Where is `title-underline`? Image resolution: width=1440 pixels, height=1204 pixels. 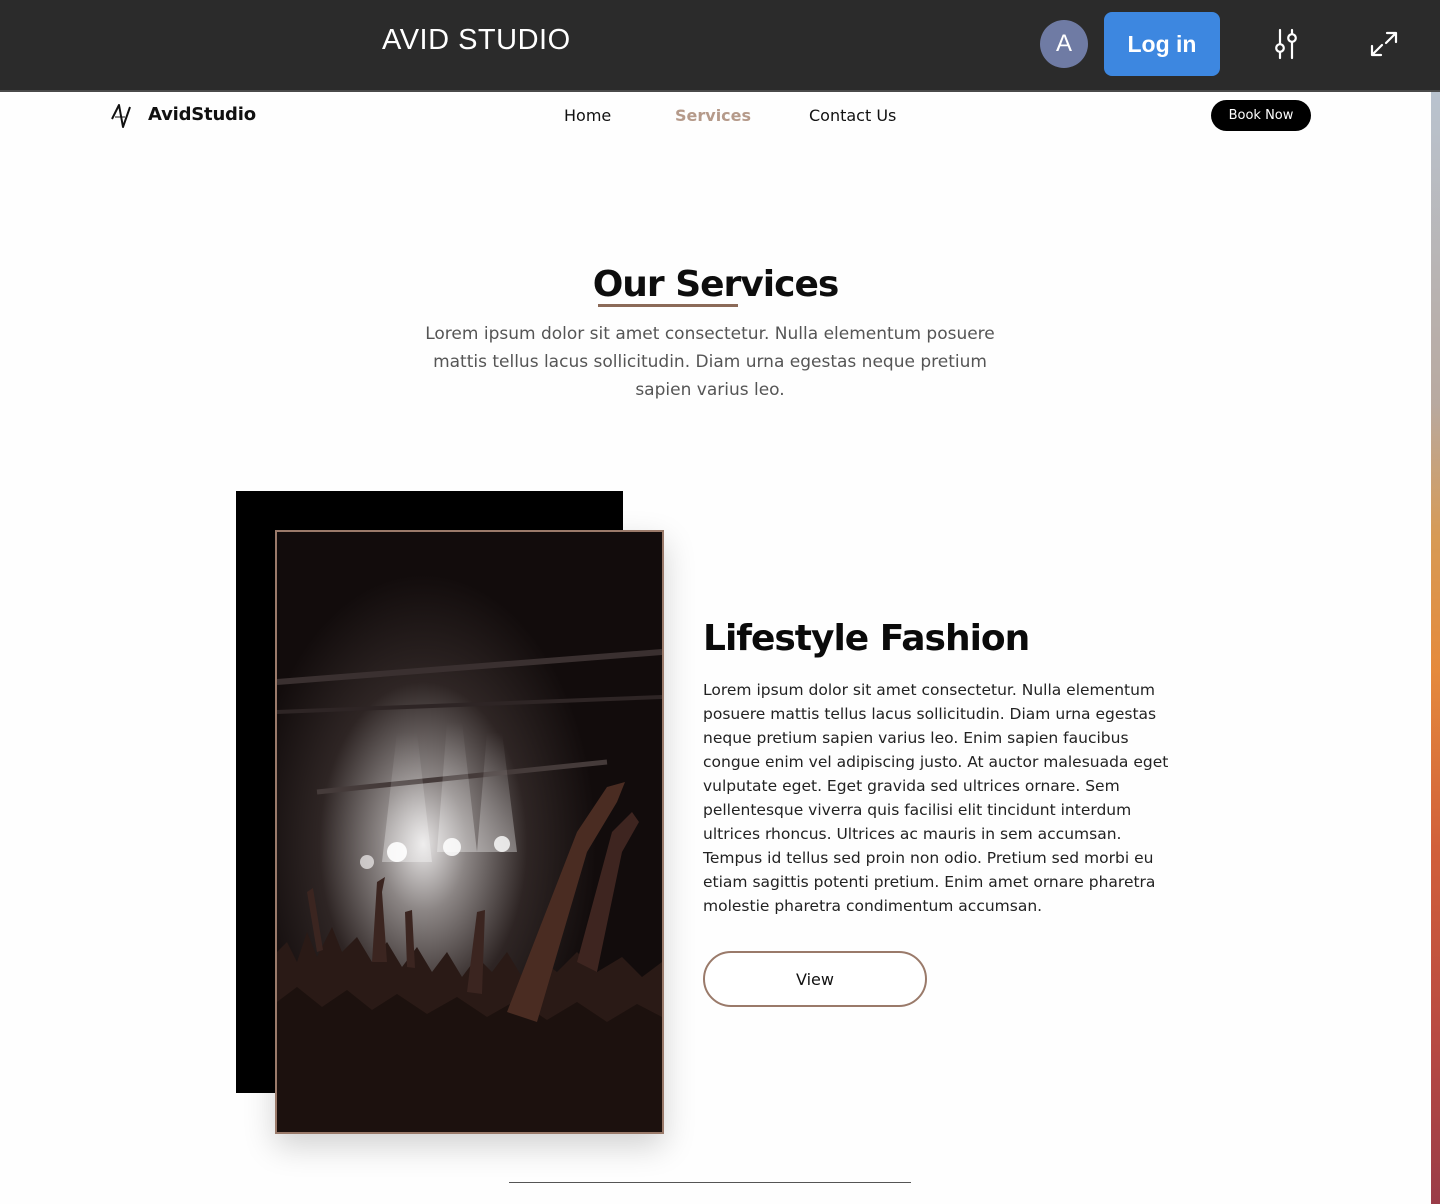 title-underline is located at coordinates (668, 305).